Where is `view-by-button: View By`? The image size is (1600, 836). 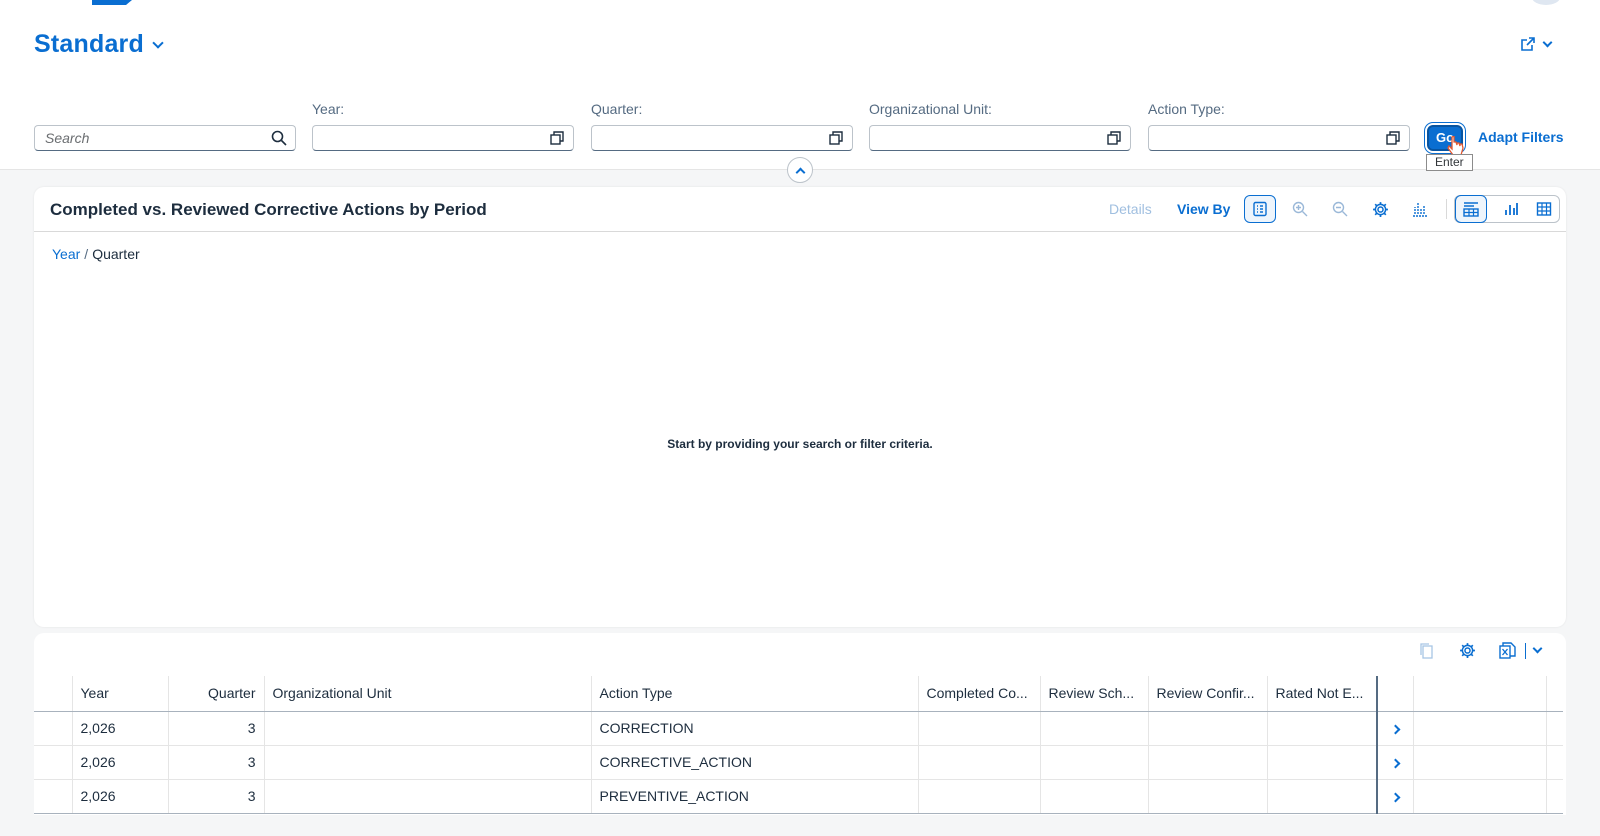 view-by-button: View By is located at coordinates (1203, 209).